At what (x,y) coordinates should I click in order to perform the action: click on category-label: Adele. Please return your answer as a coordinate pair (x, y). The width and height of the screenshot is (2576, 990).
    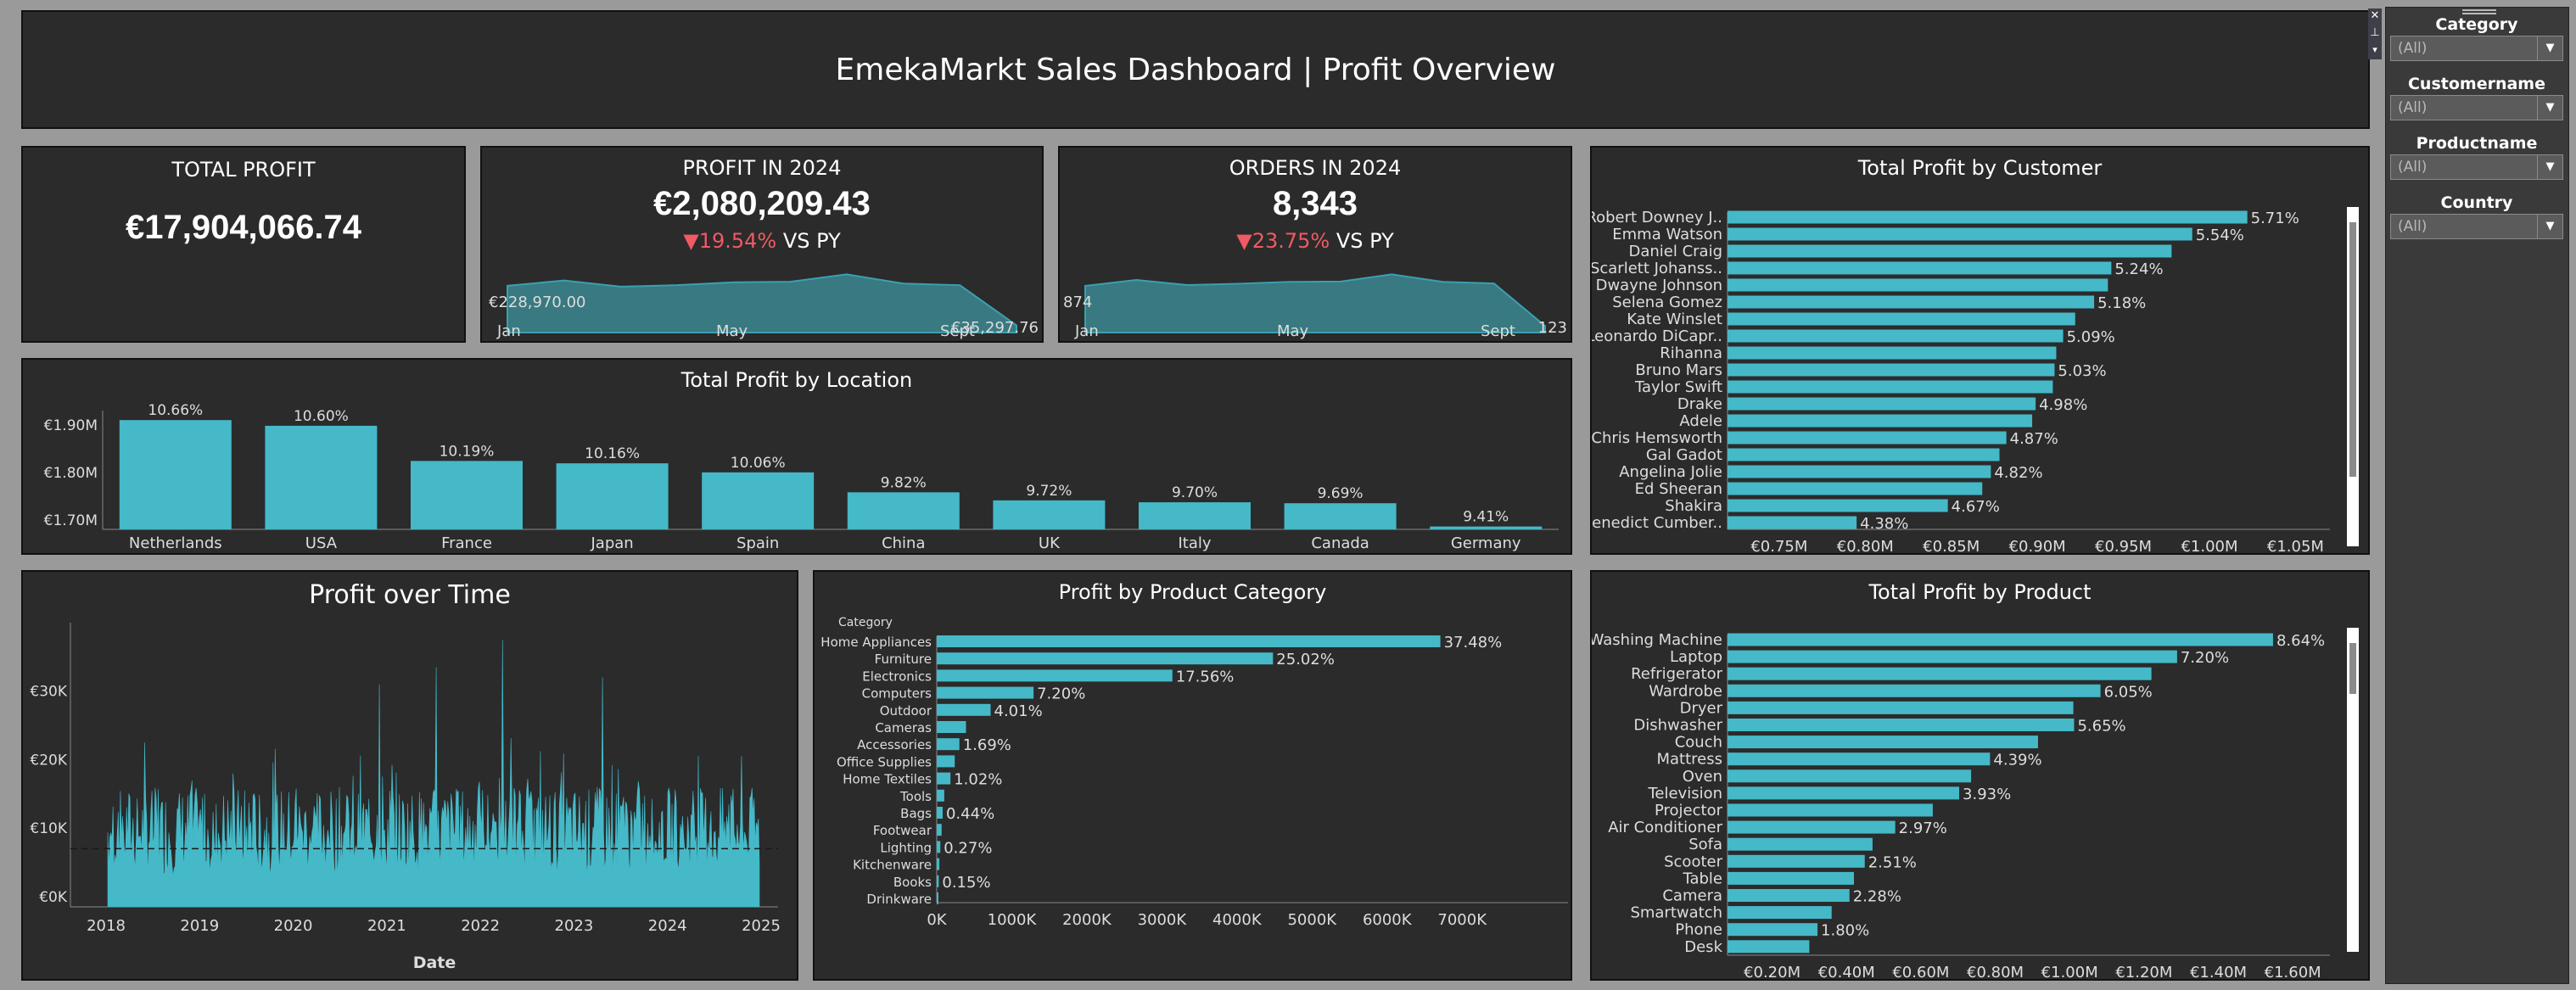
    Looking at the image, I should click on (1701, 421).